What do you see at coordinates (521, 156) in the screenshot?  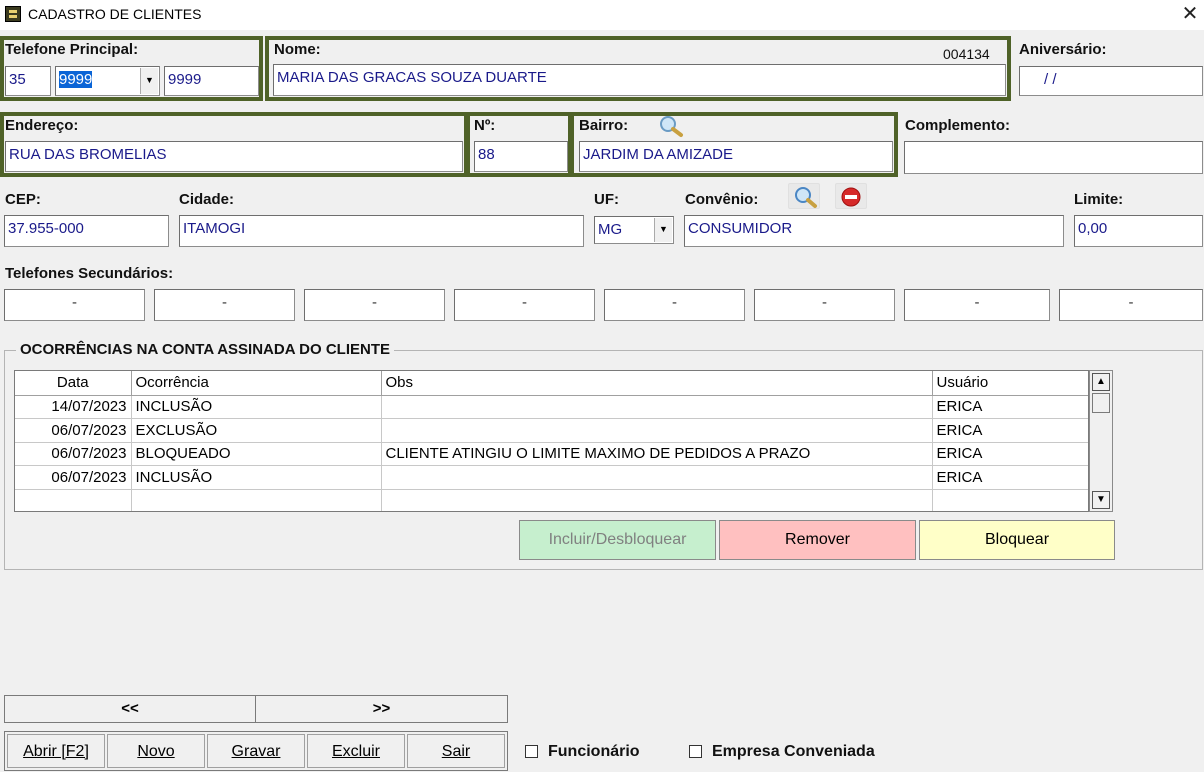 I see `numero-field: 88` at bounding box center [521, 156].